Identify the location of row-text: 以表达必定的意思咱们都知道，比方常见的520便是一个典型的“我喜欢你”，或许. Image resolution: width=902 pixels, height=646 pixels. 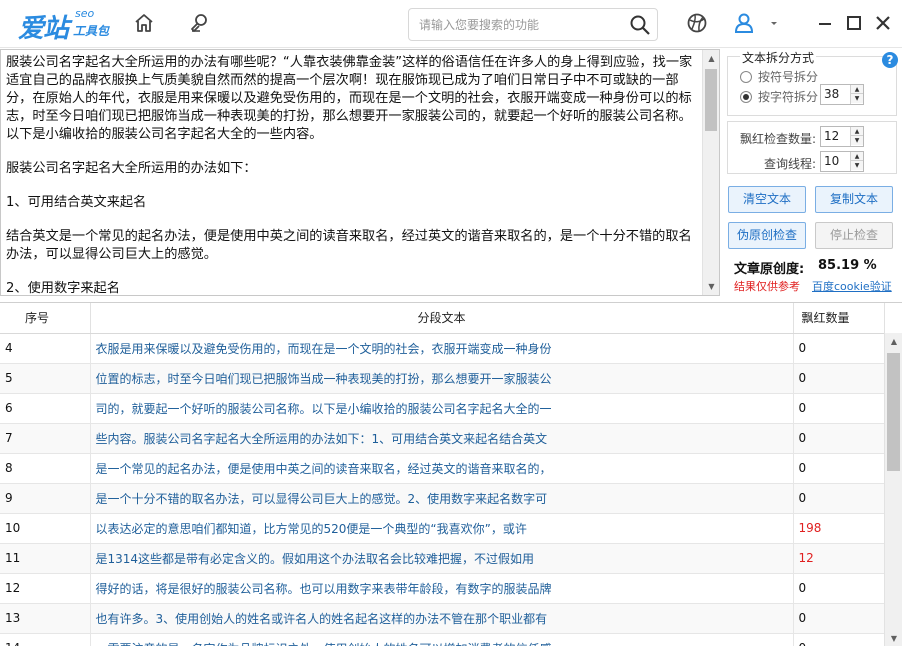
(442, 528).